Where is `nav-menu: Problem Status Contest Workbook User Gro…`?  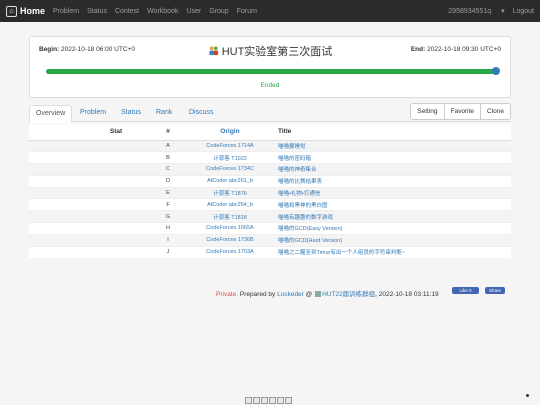 nav-menu: Problem Status Contest Workbook User Gro… is located at coordinates (159, 11).